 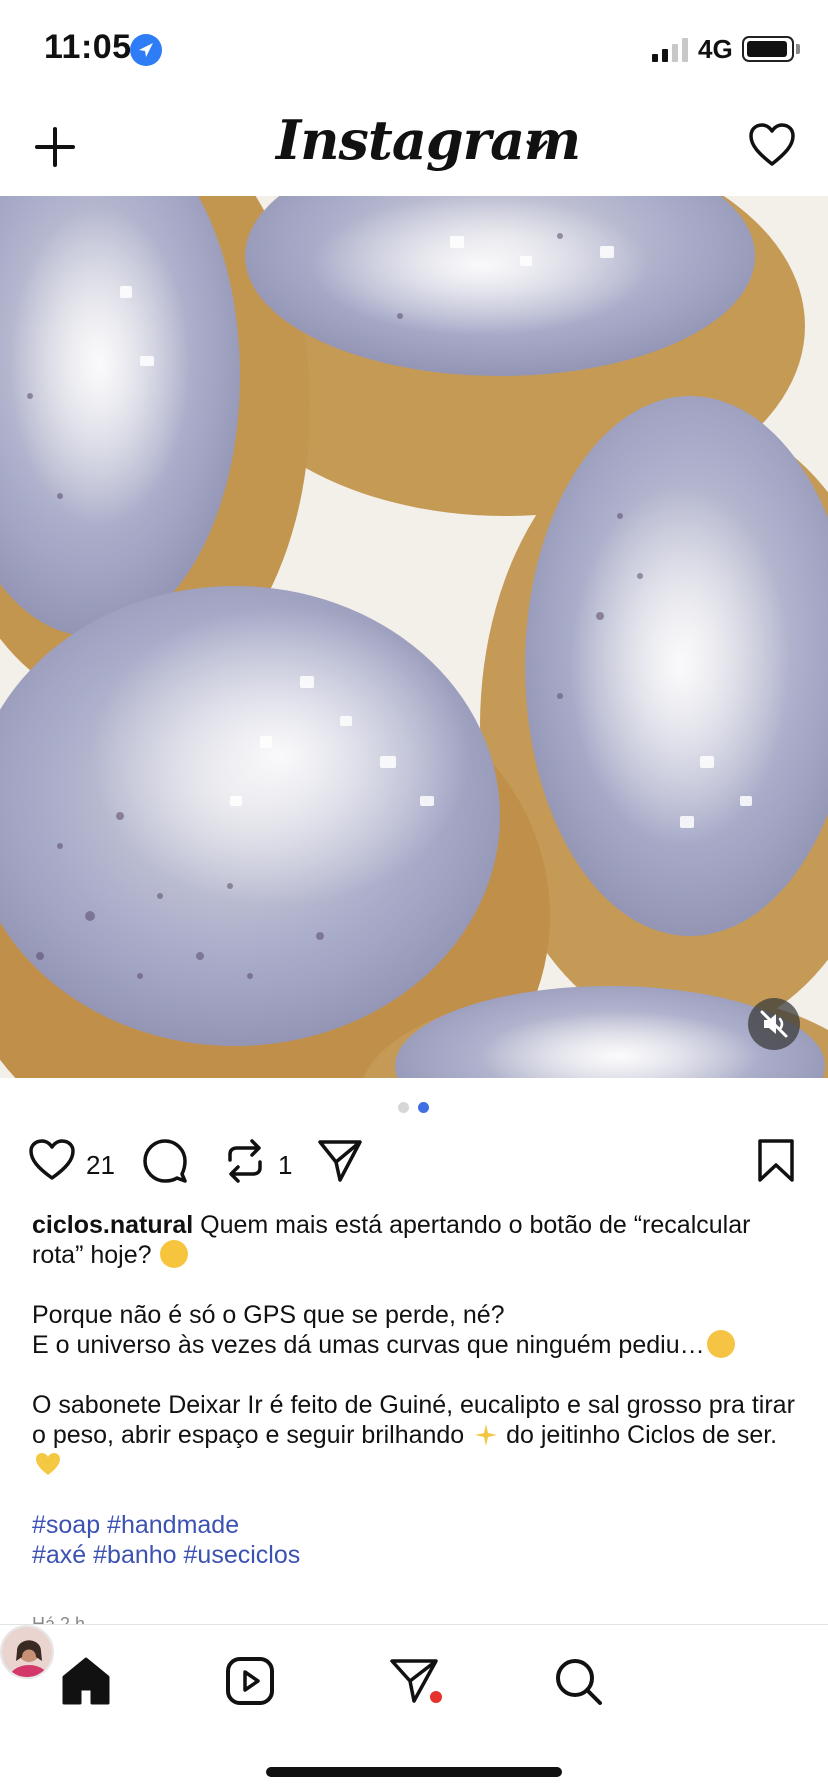 I want to click on home-indicator, so click(x=414, y=1772).